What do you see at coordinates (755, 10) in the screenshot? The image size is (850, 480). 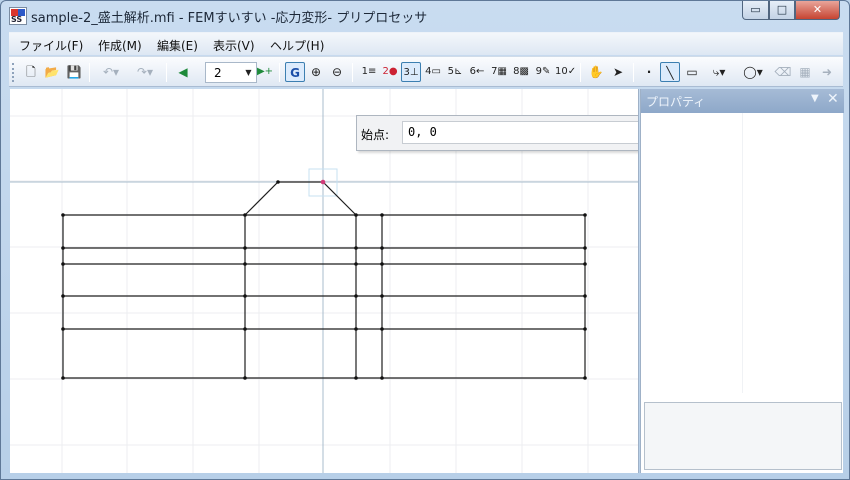 I see `minimize-button: ▭` at bounding box center [755, 10].